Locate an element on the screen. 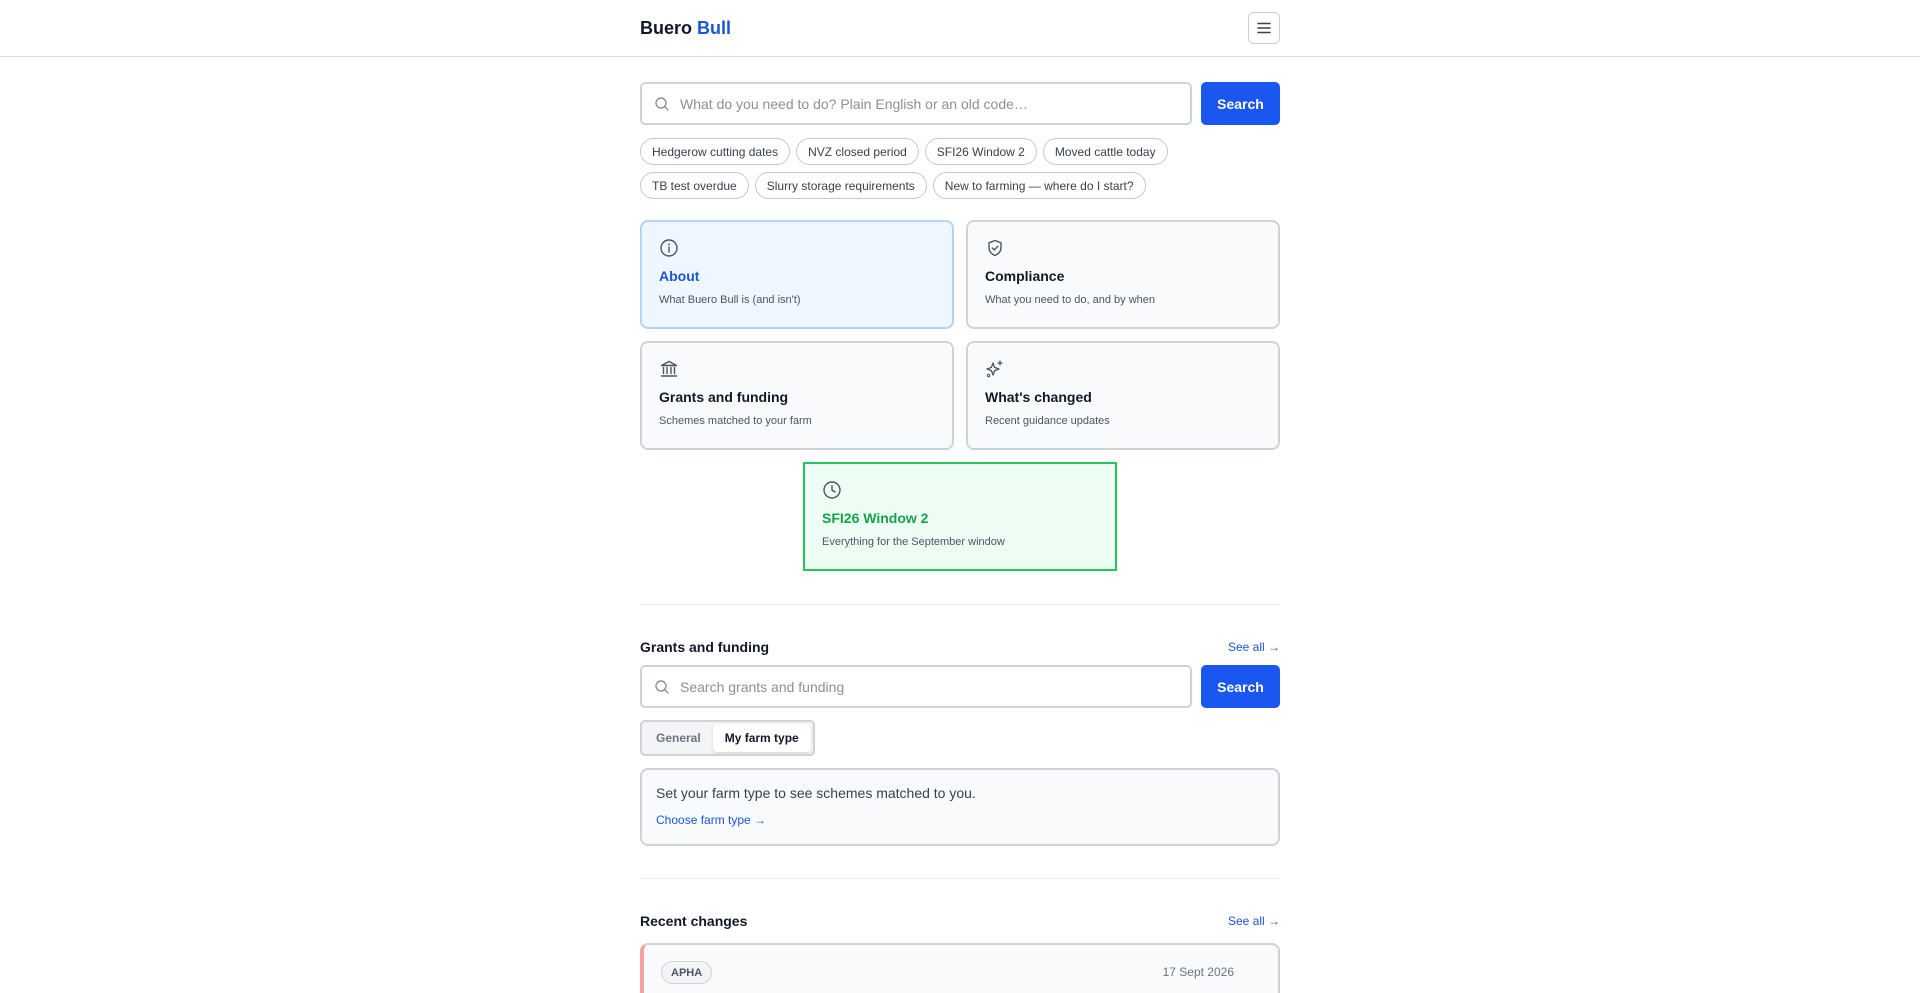 This screenshot has width=1920, height=993. card-grants-title: Grants and funding is located at coordinates (724, 397).